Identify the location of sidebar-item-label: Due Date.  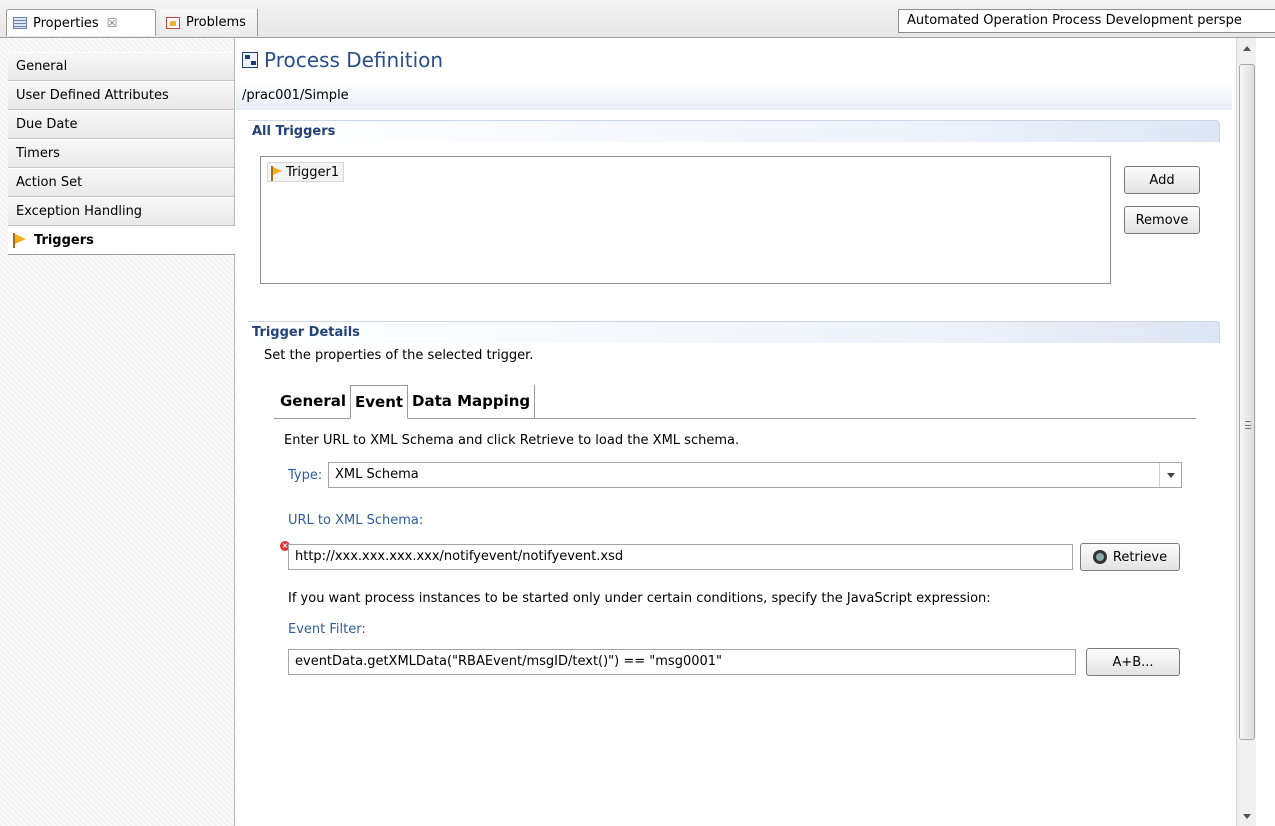
(47, 124).